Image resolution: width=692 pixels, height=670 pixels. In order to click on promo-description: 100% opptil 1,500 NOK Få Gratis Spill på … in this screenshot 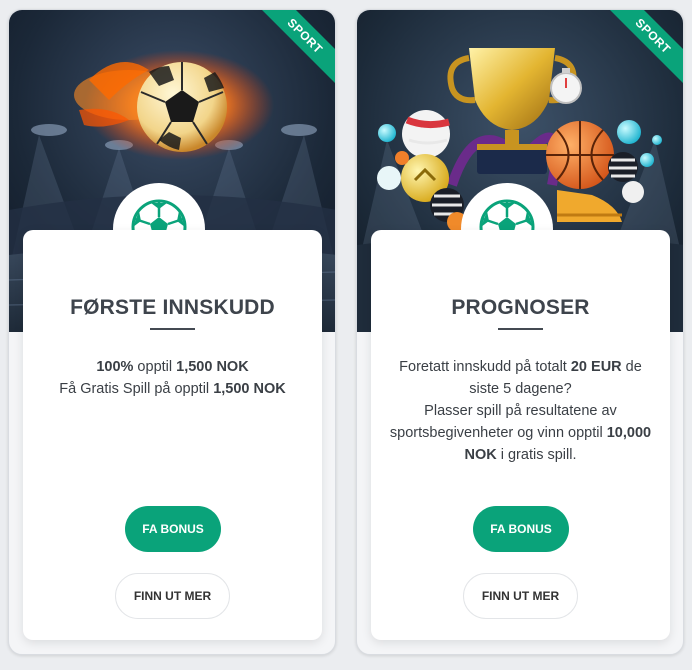, I will do `click(172, 378)`.